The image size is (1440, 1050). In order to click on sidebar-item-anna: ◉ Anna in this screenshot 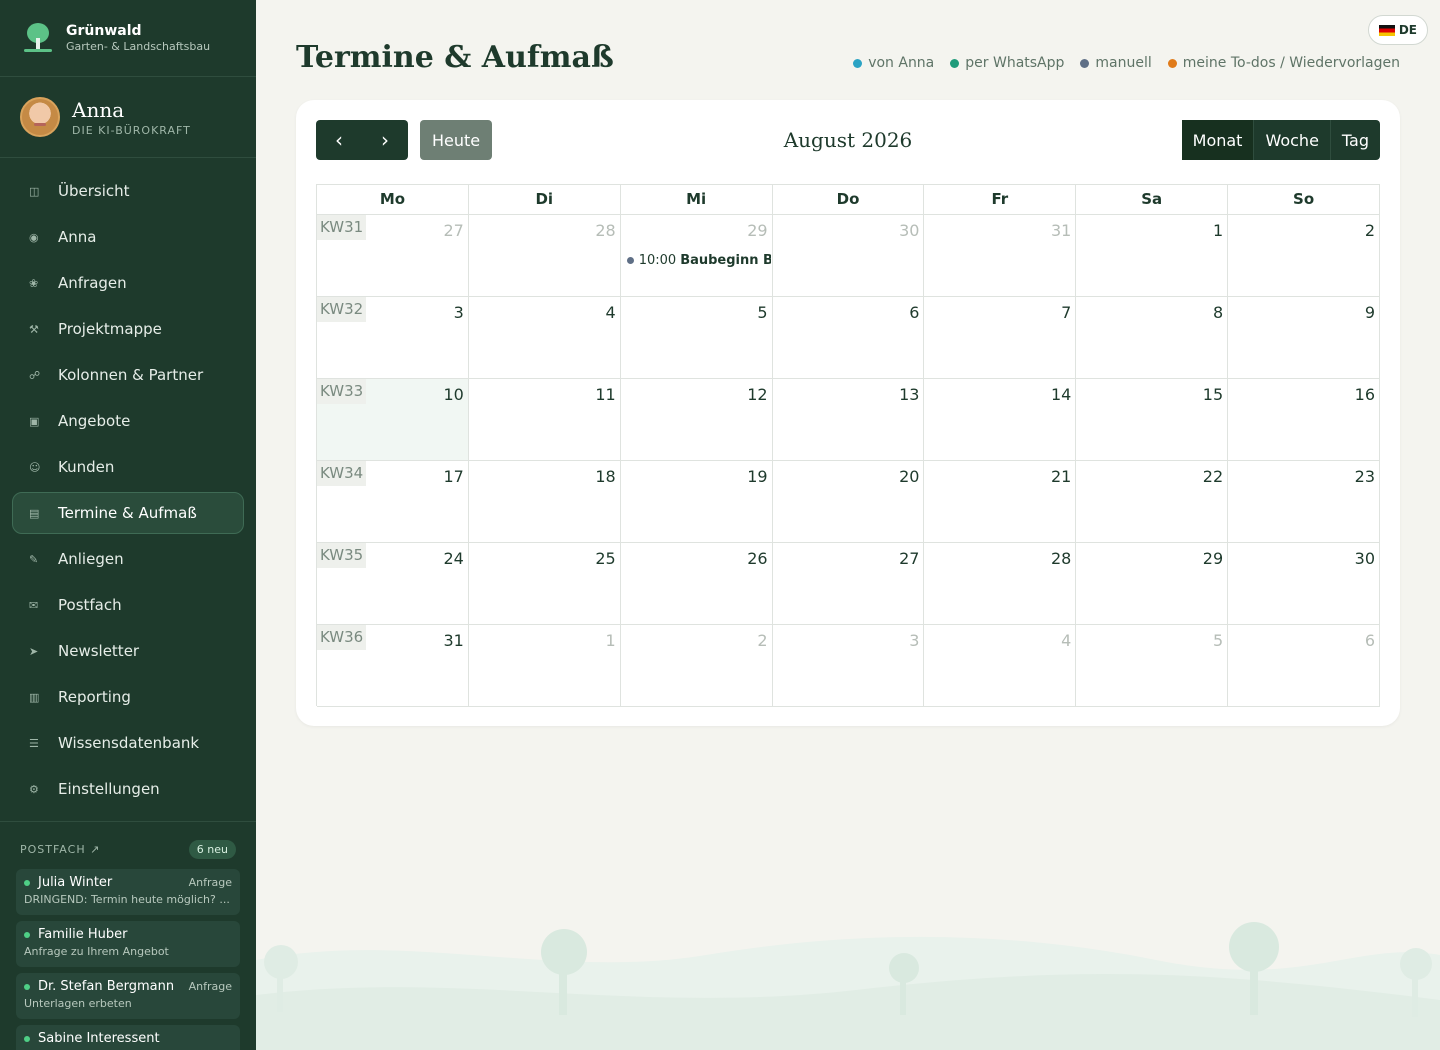, I will do `click(128, 237)`.